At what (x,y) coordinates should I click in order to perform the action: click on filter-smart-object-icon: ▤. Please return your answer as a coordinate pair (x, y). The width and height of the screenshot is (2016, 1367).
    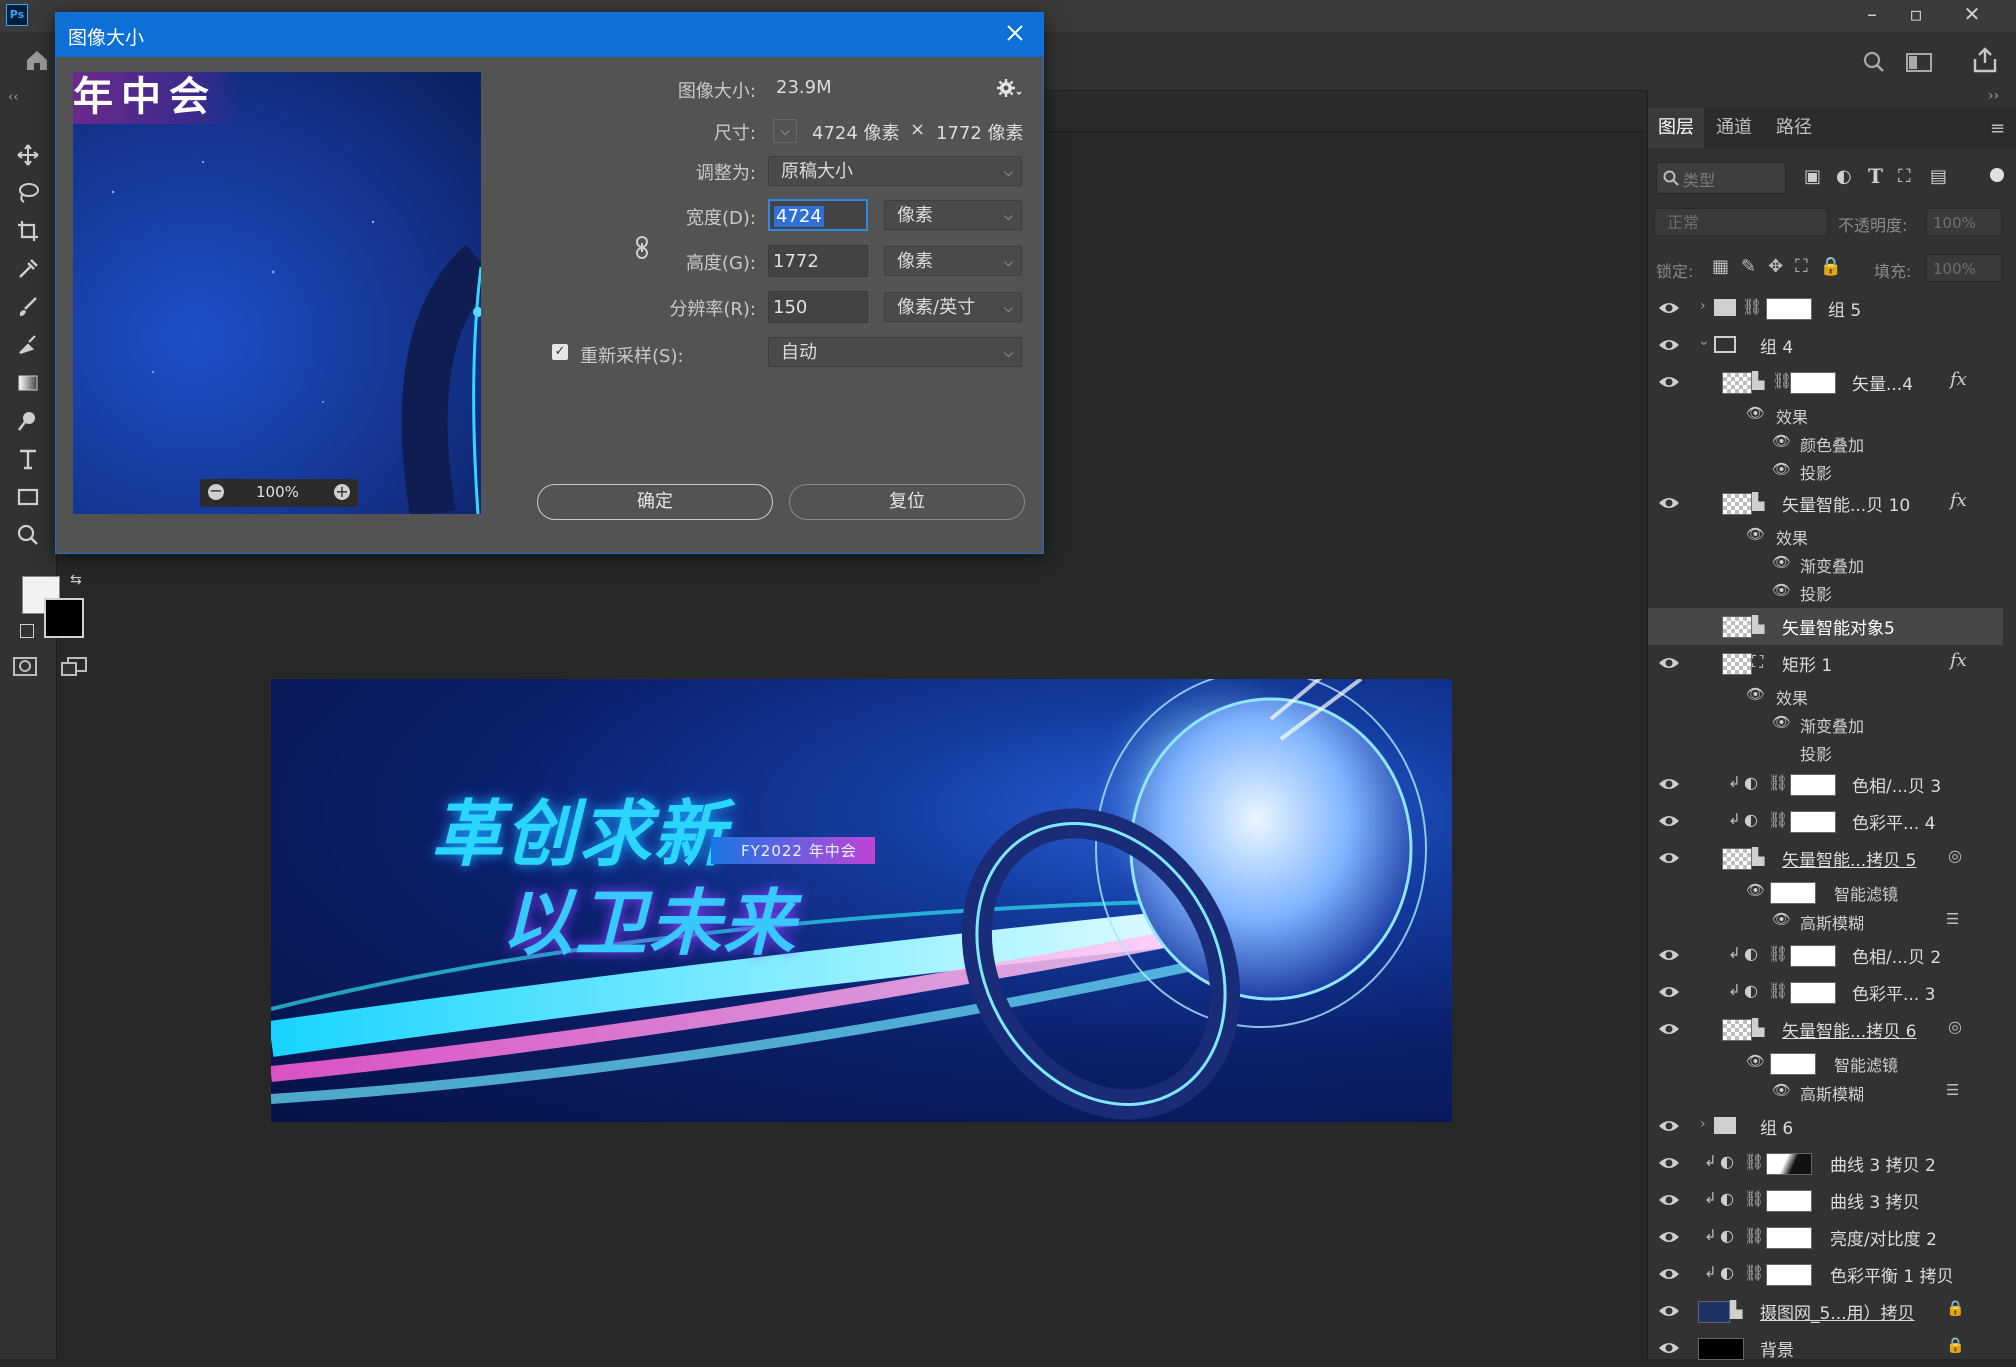
    Looking at the image, I should click on (1938, 176).